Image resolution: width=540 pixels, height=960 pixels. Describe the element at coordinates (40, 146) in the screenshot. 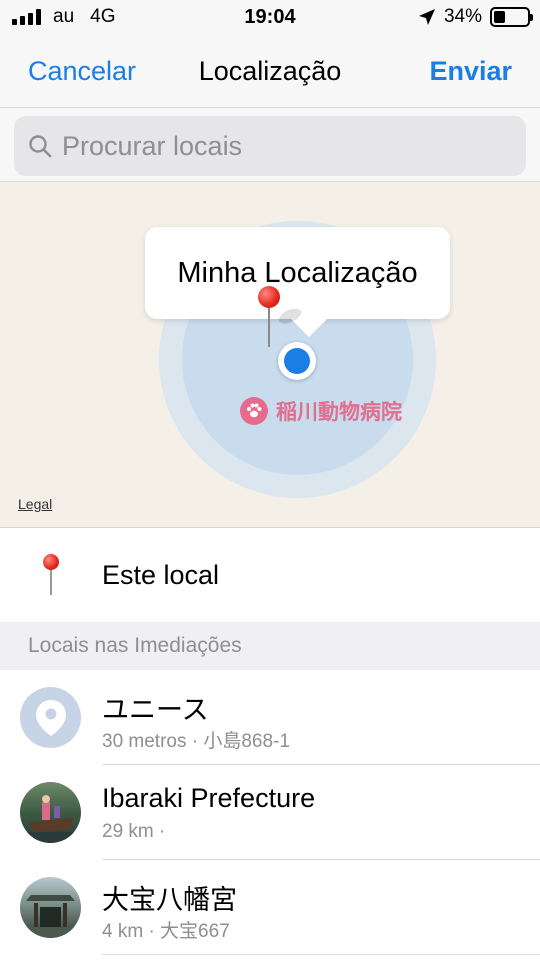

I see `search-icon` at that location.